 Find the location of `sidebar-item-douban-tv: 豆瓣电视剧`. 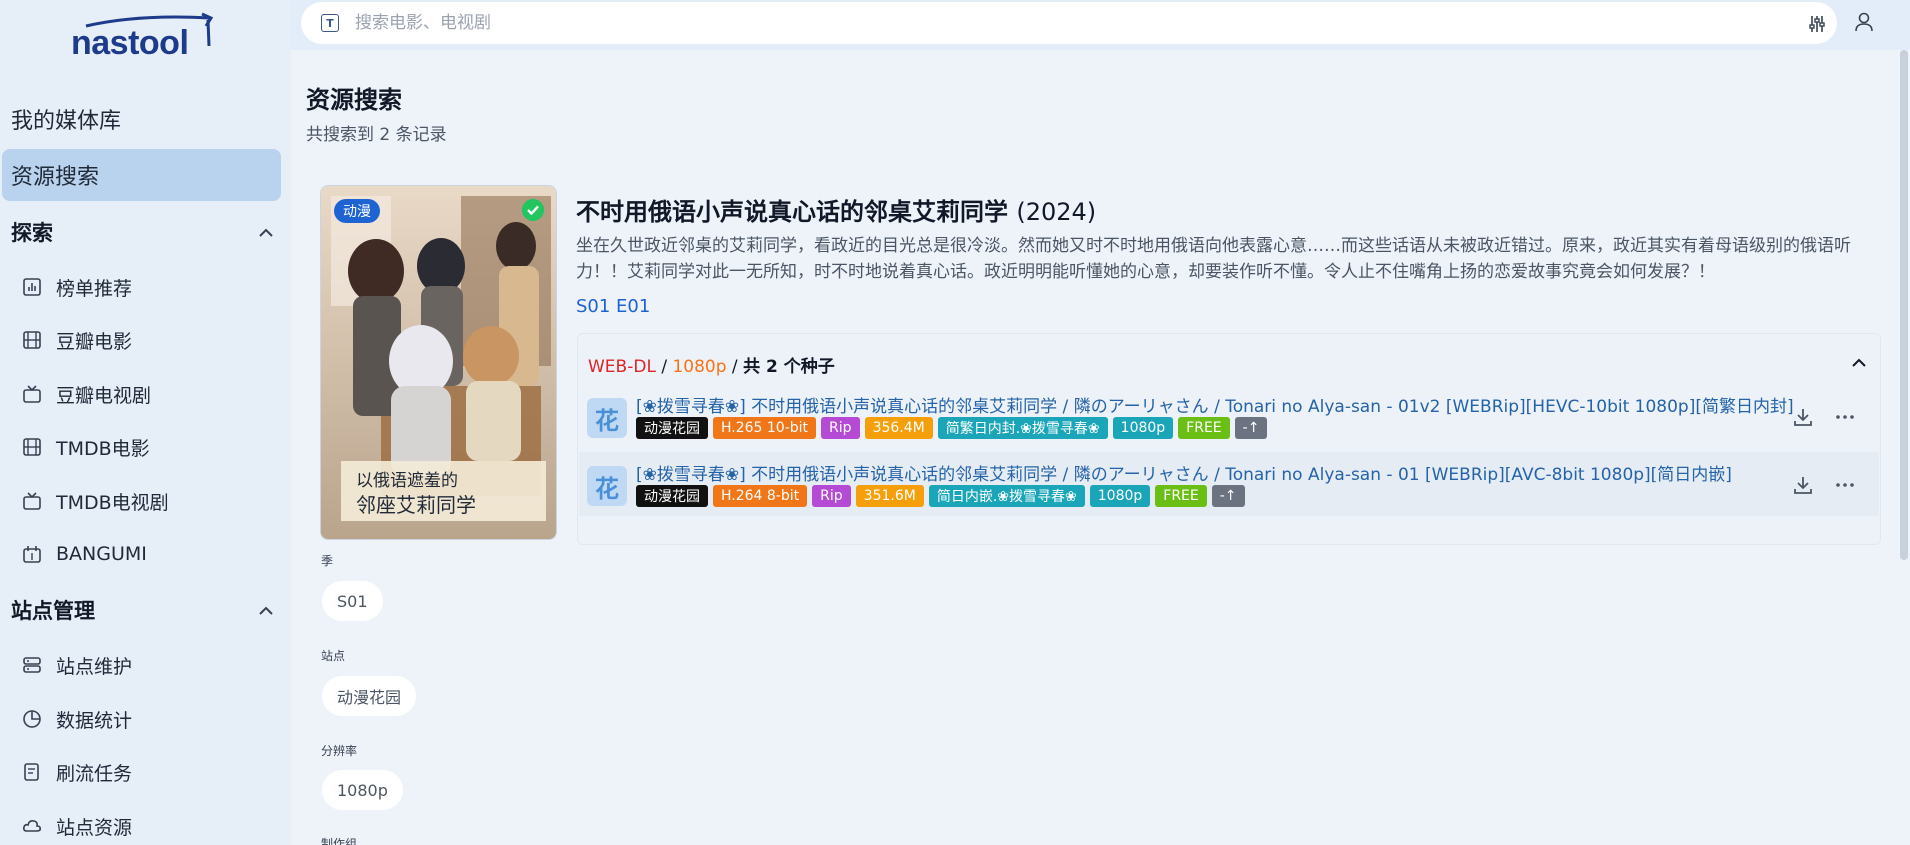

sidebar-item-douban-tv: 豆瓣电视剧 is located at coordinates (145, 394).